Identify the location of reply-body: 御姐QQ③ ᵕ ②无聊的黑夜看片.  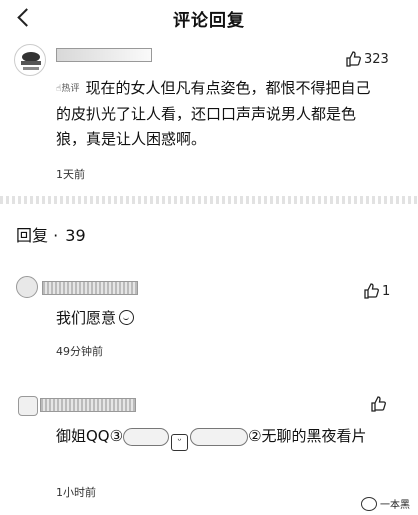
(221, 437).